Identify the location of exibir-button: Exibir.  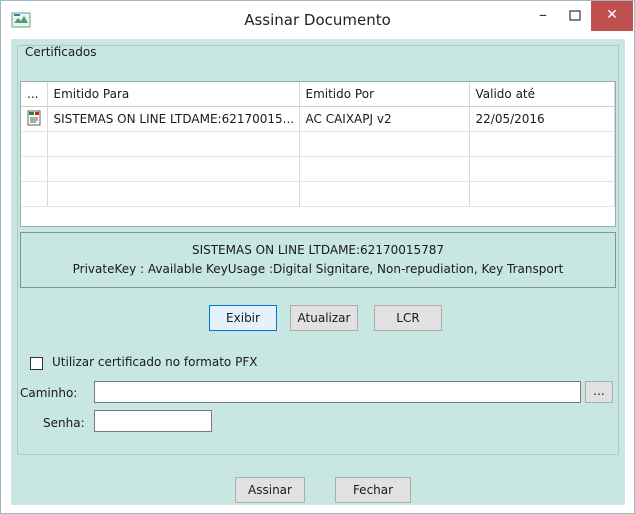
(243, 318).